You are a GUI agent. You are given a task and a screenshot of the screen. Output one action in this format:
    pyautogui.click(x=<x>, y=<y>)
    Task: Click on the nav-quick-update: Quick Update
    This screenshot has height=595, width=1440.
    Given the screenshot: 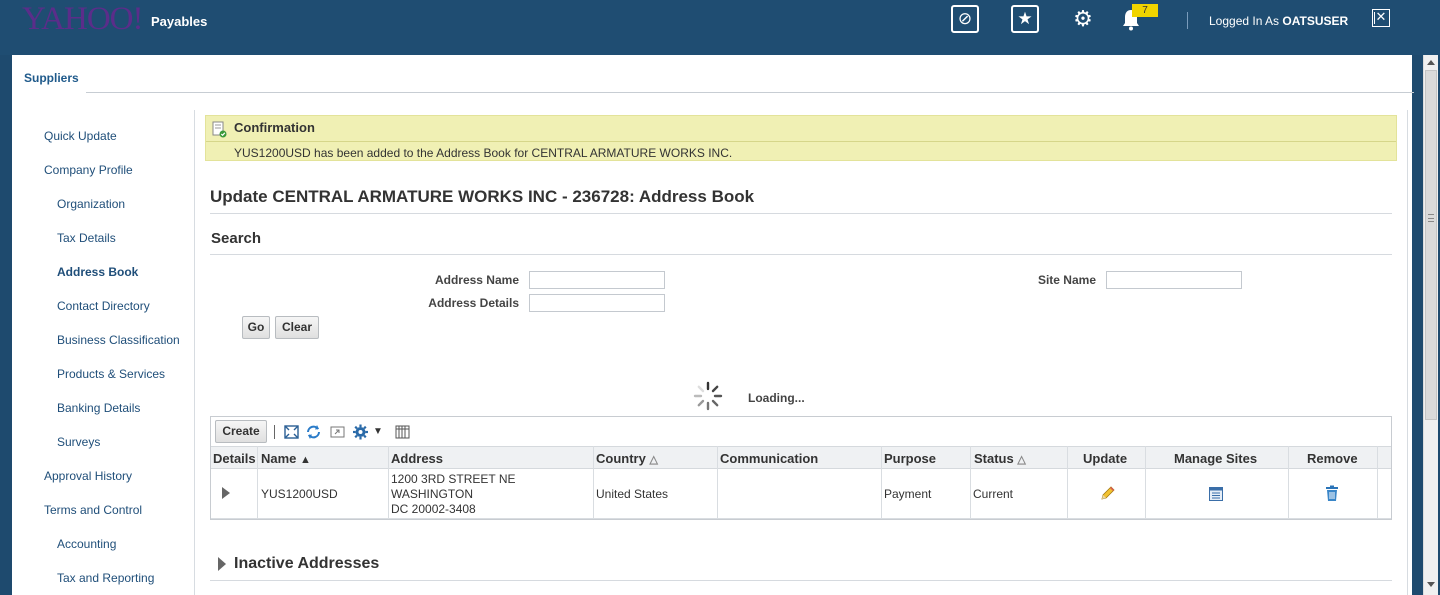 What is the action you would take?
    pyautogui.click(x=80, y=136)
    